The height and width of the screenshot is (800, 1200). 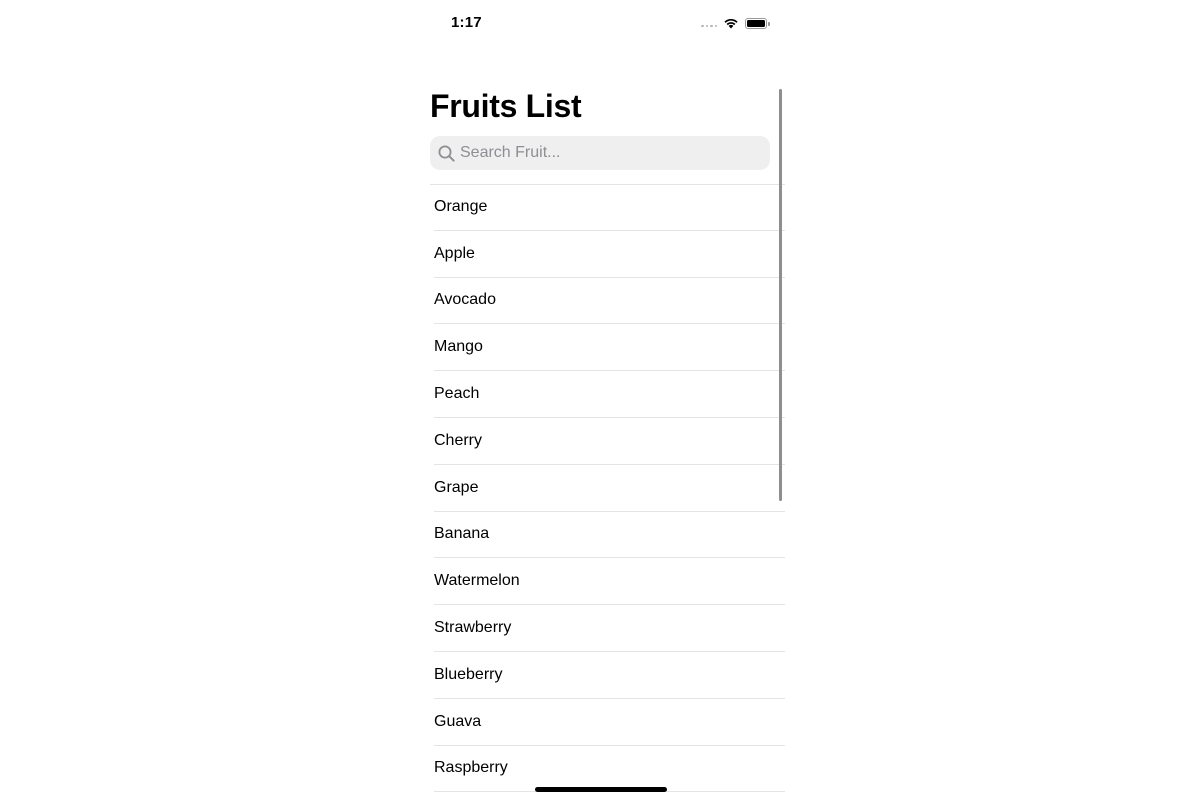 I want to click on list-item-strawberry: Strawberry, so click(x=609, y=628).